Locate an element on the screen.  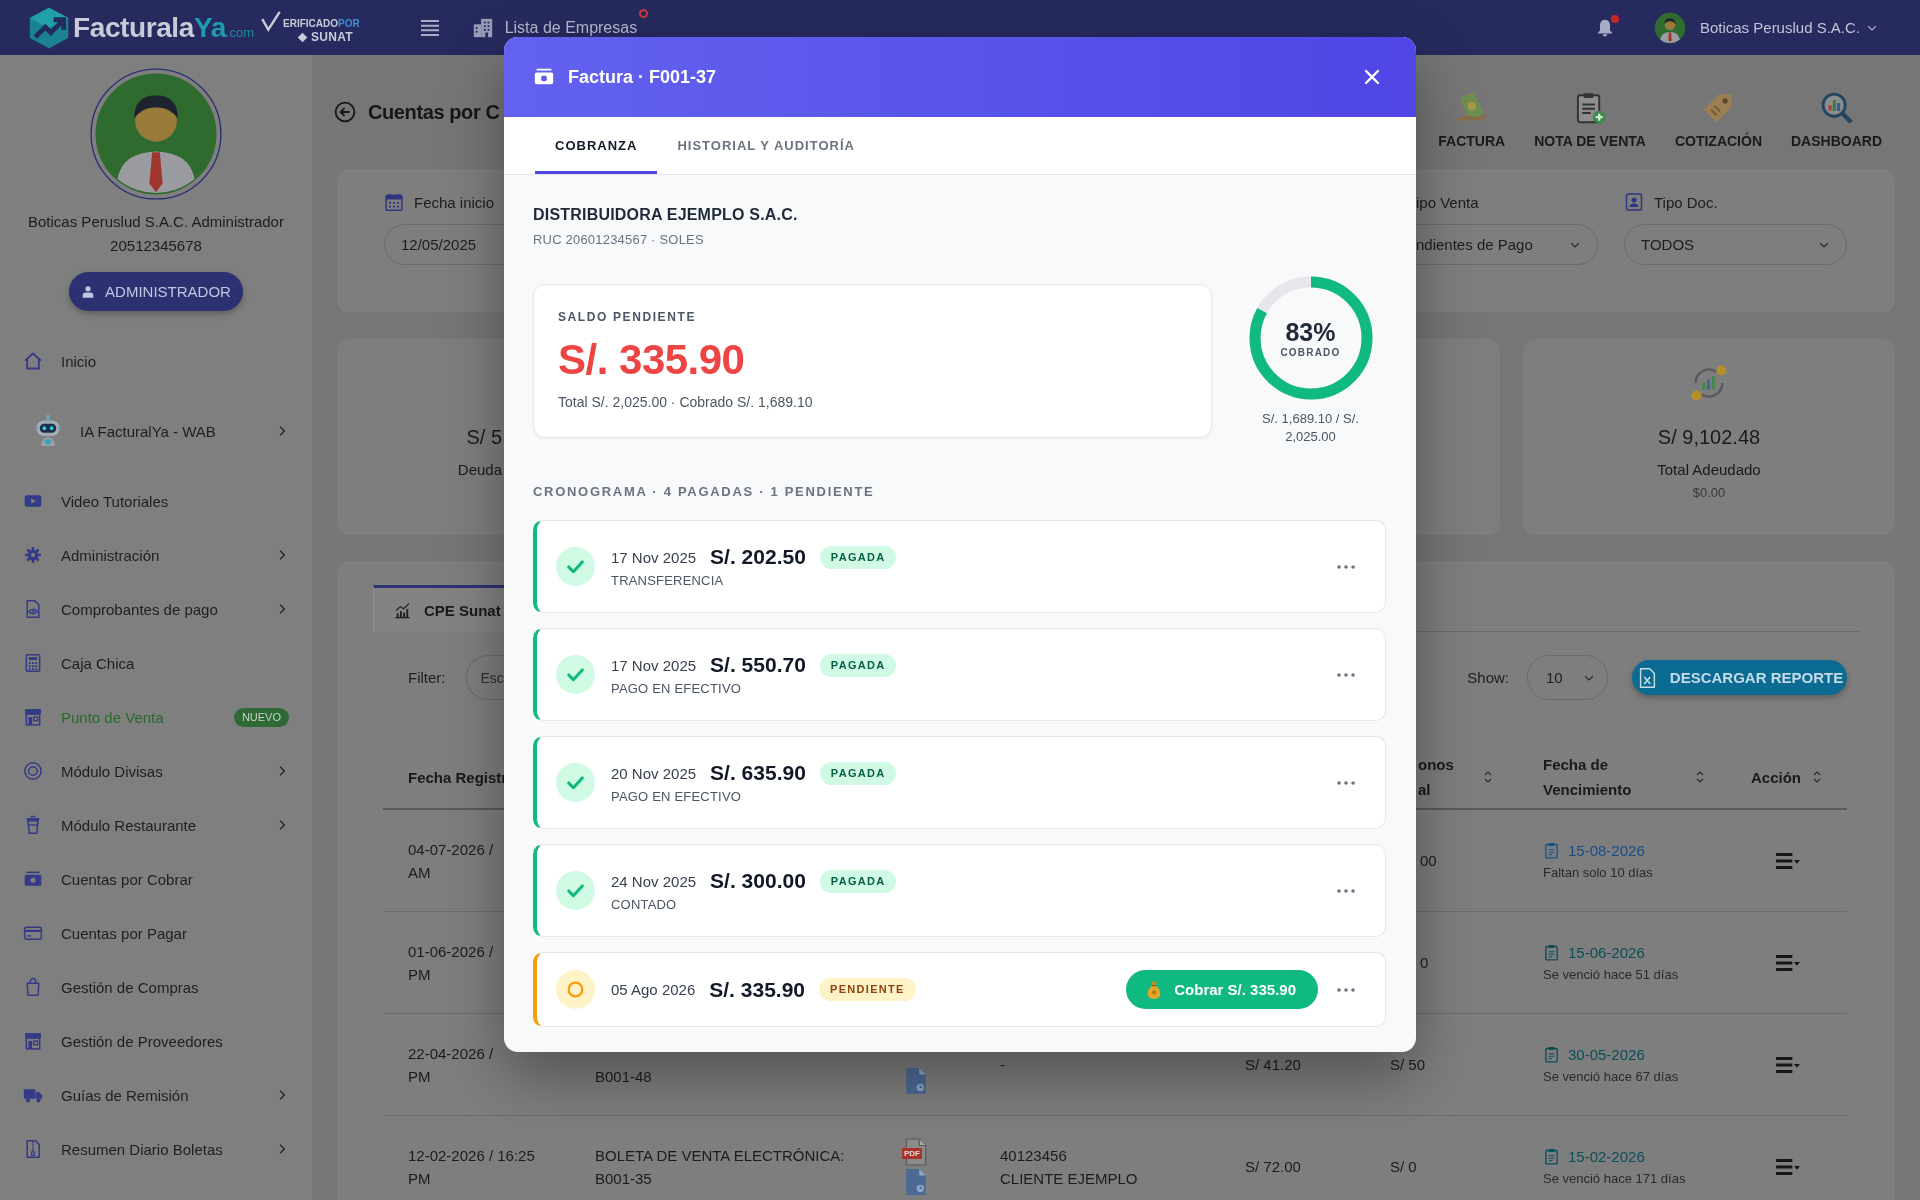
credit-card-icon is located at coordinates (33, 933).